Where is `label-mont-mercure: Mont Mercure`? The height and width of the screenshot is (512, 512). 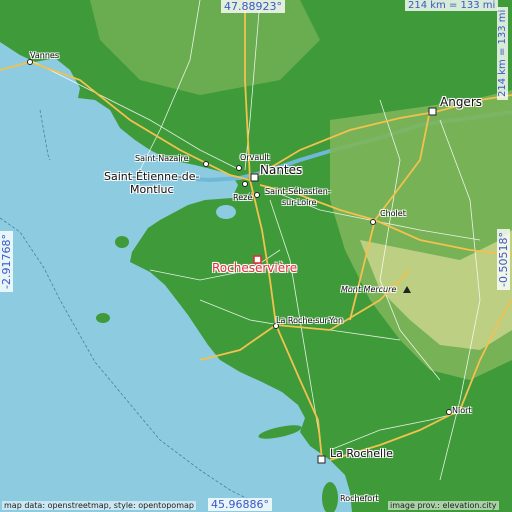 label-mont-mercure: Mont Mercure is located at coordinates (369, 289).